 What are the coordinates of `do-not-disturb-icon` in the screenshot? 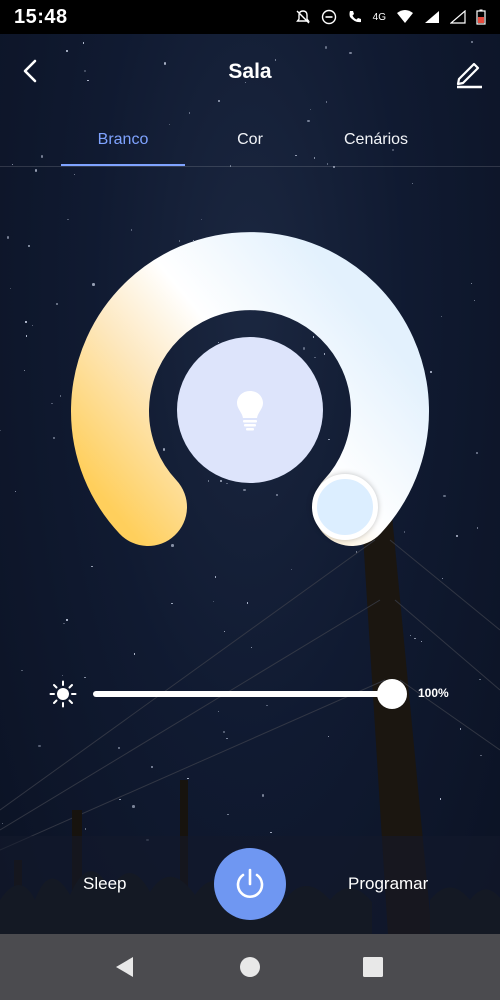 It's located at (328, 17).